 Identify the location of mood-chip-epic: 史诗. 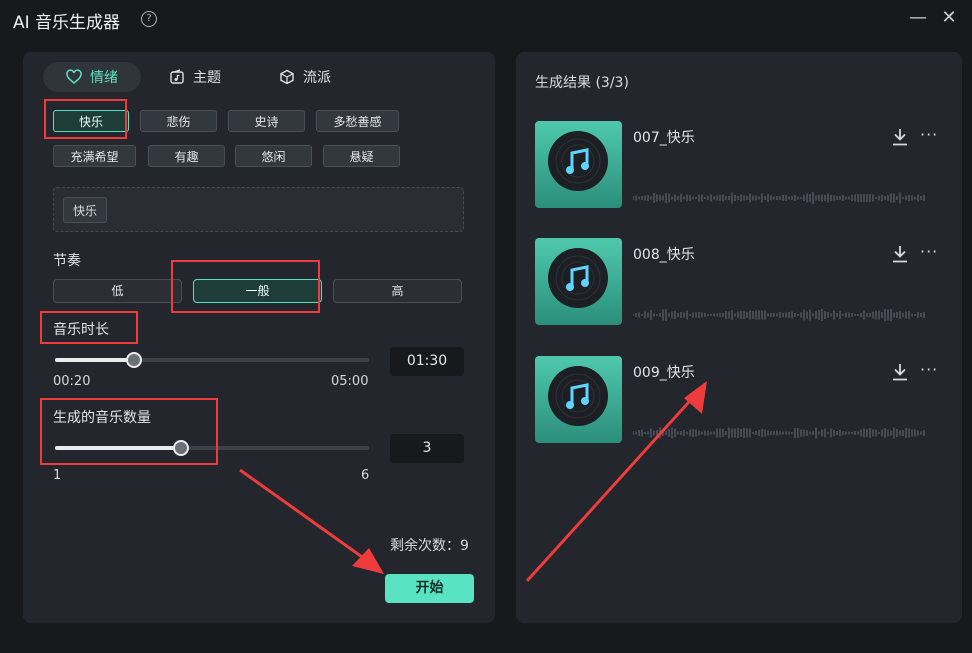
(266, 121).